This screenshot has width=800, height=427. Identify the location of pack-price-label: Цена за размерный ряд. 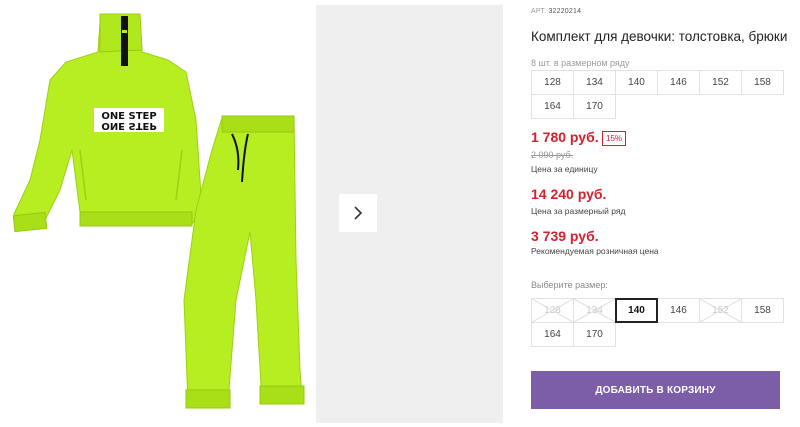
(578, 211).